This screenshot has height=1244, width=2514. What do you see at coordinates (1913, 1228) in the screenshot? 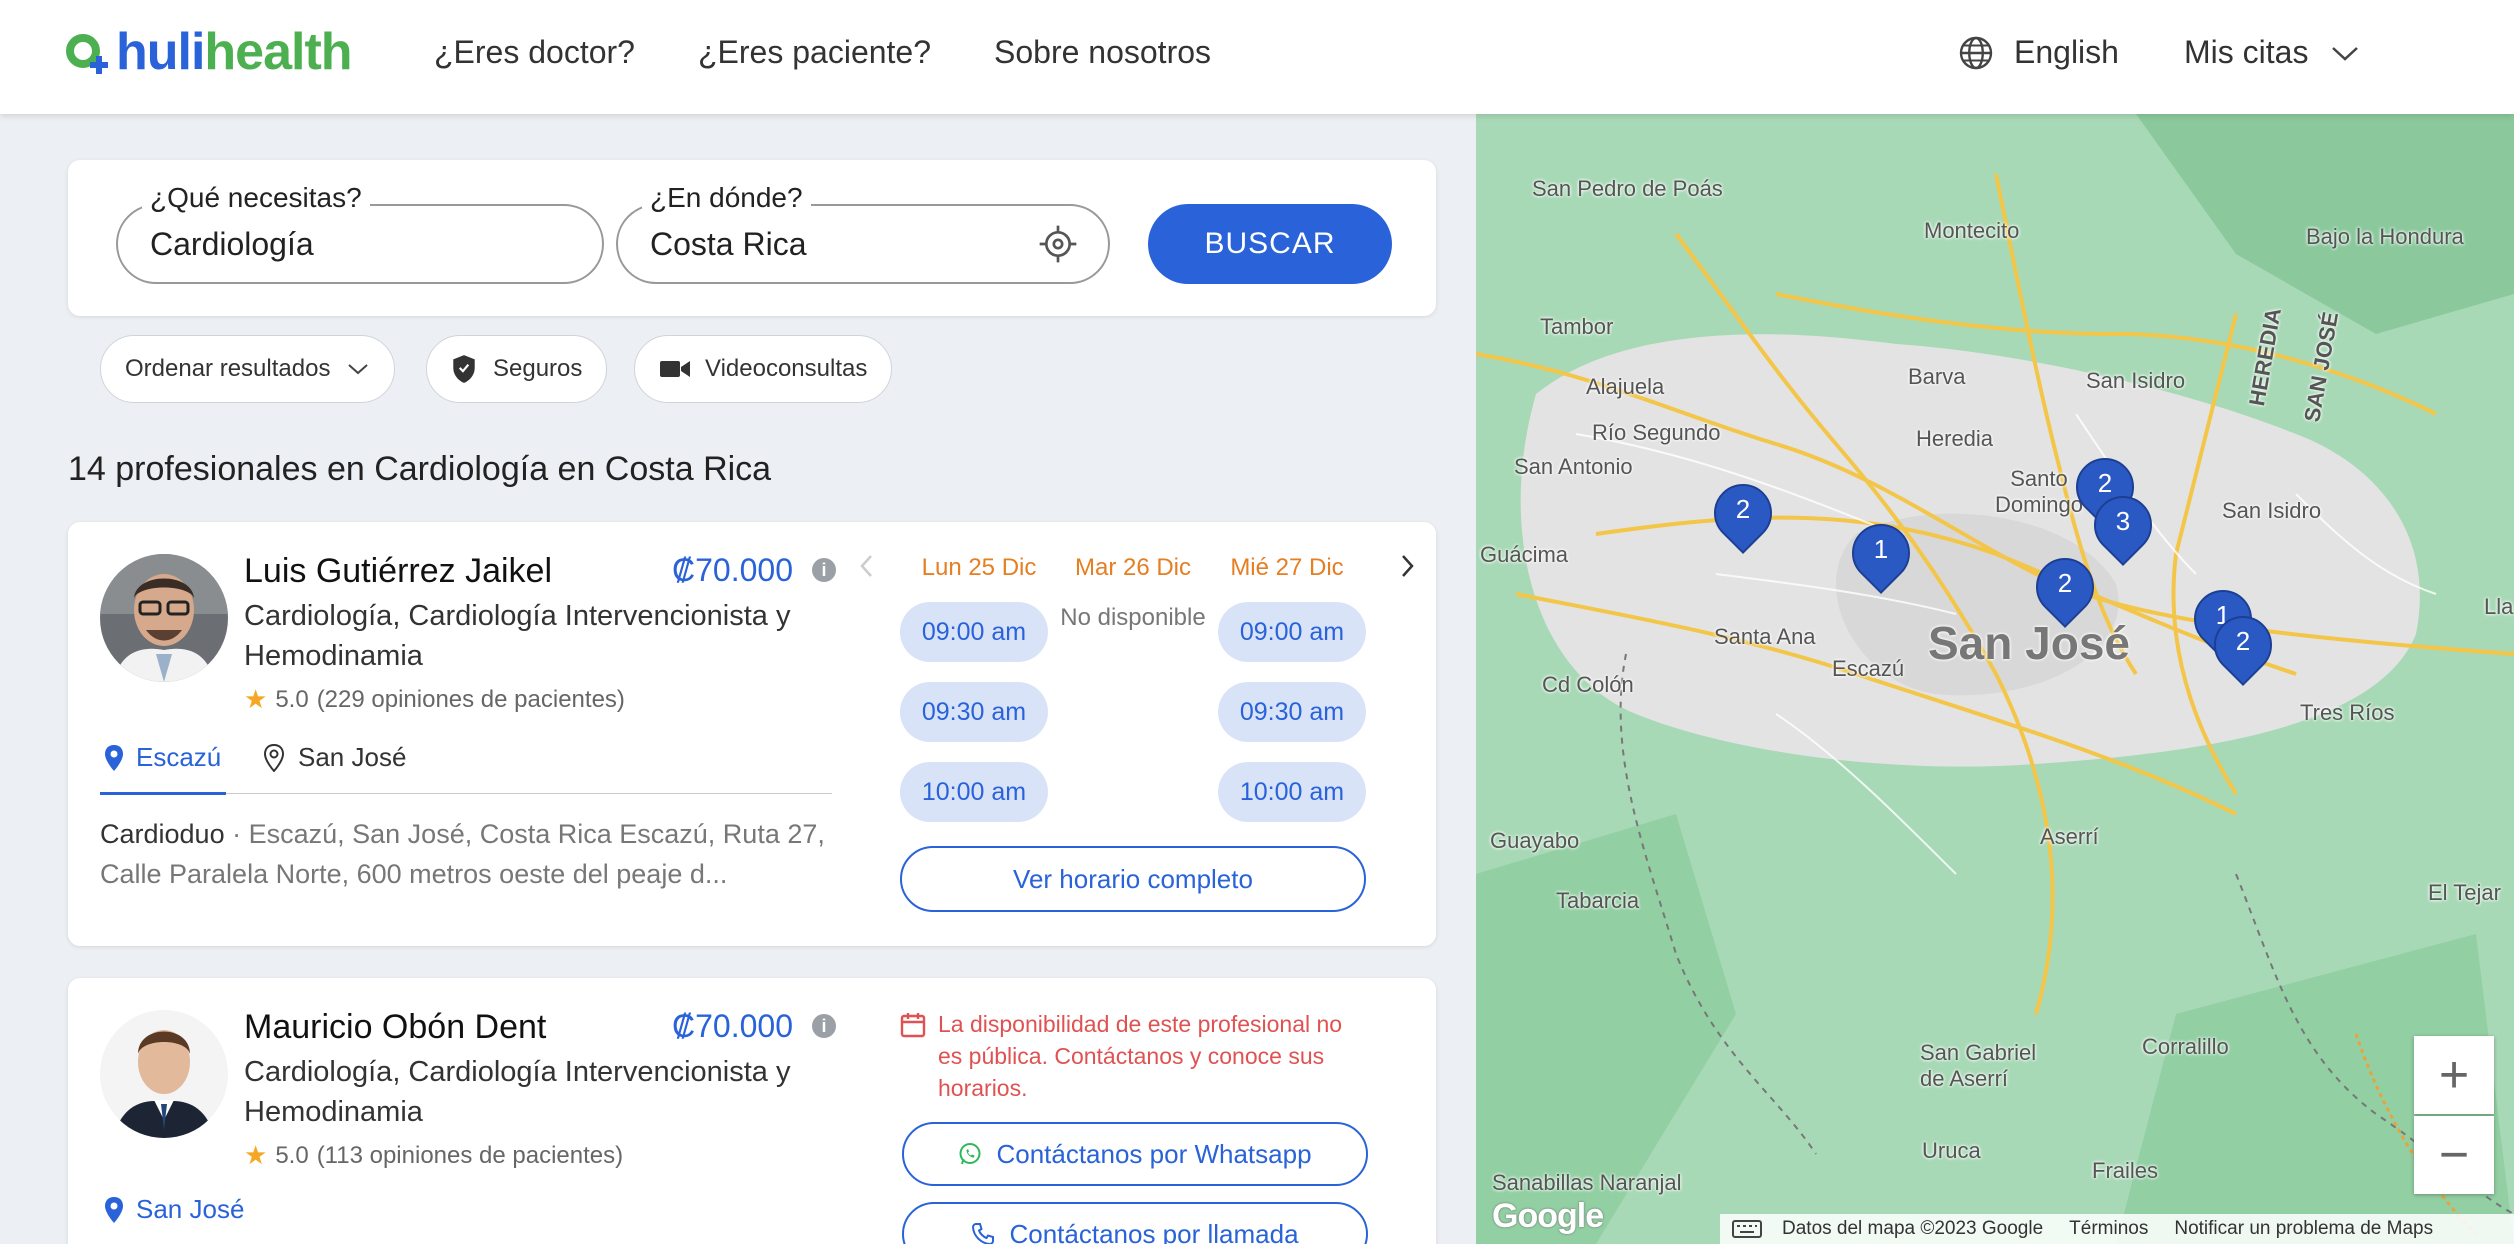
I see `map-data-credit: Datos del mapa ©2023 Google` at bounding box center [1913, 1228].